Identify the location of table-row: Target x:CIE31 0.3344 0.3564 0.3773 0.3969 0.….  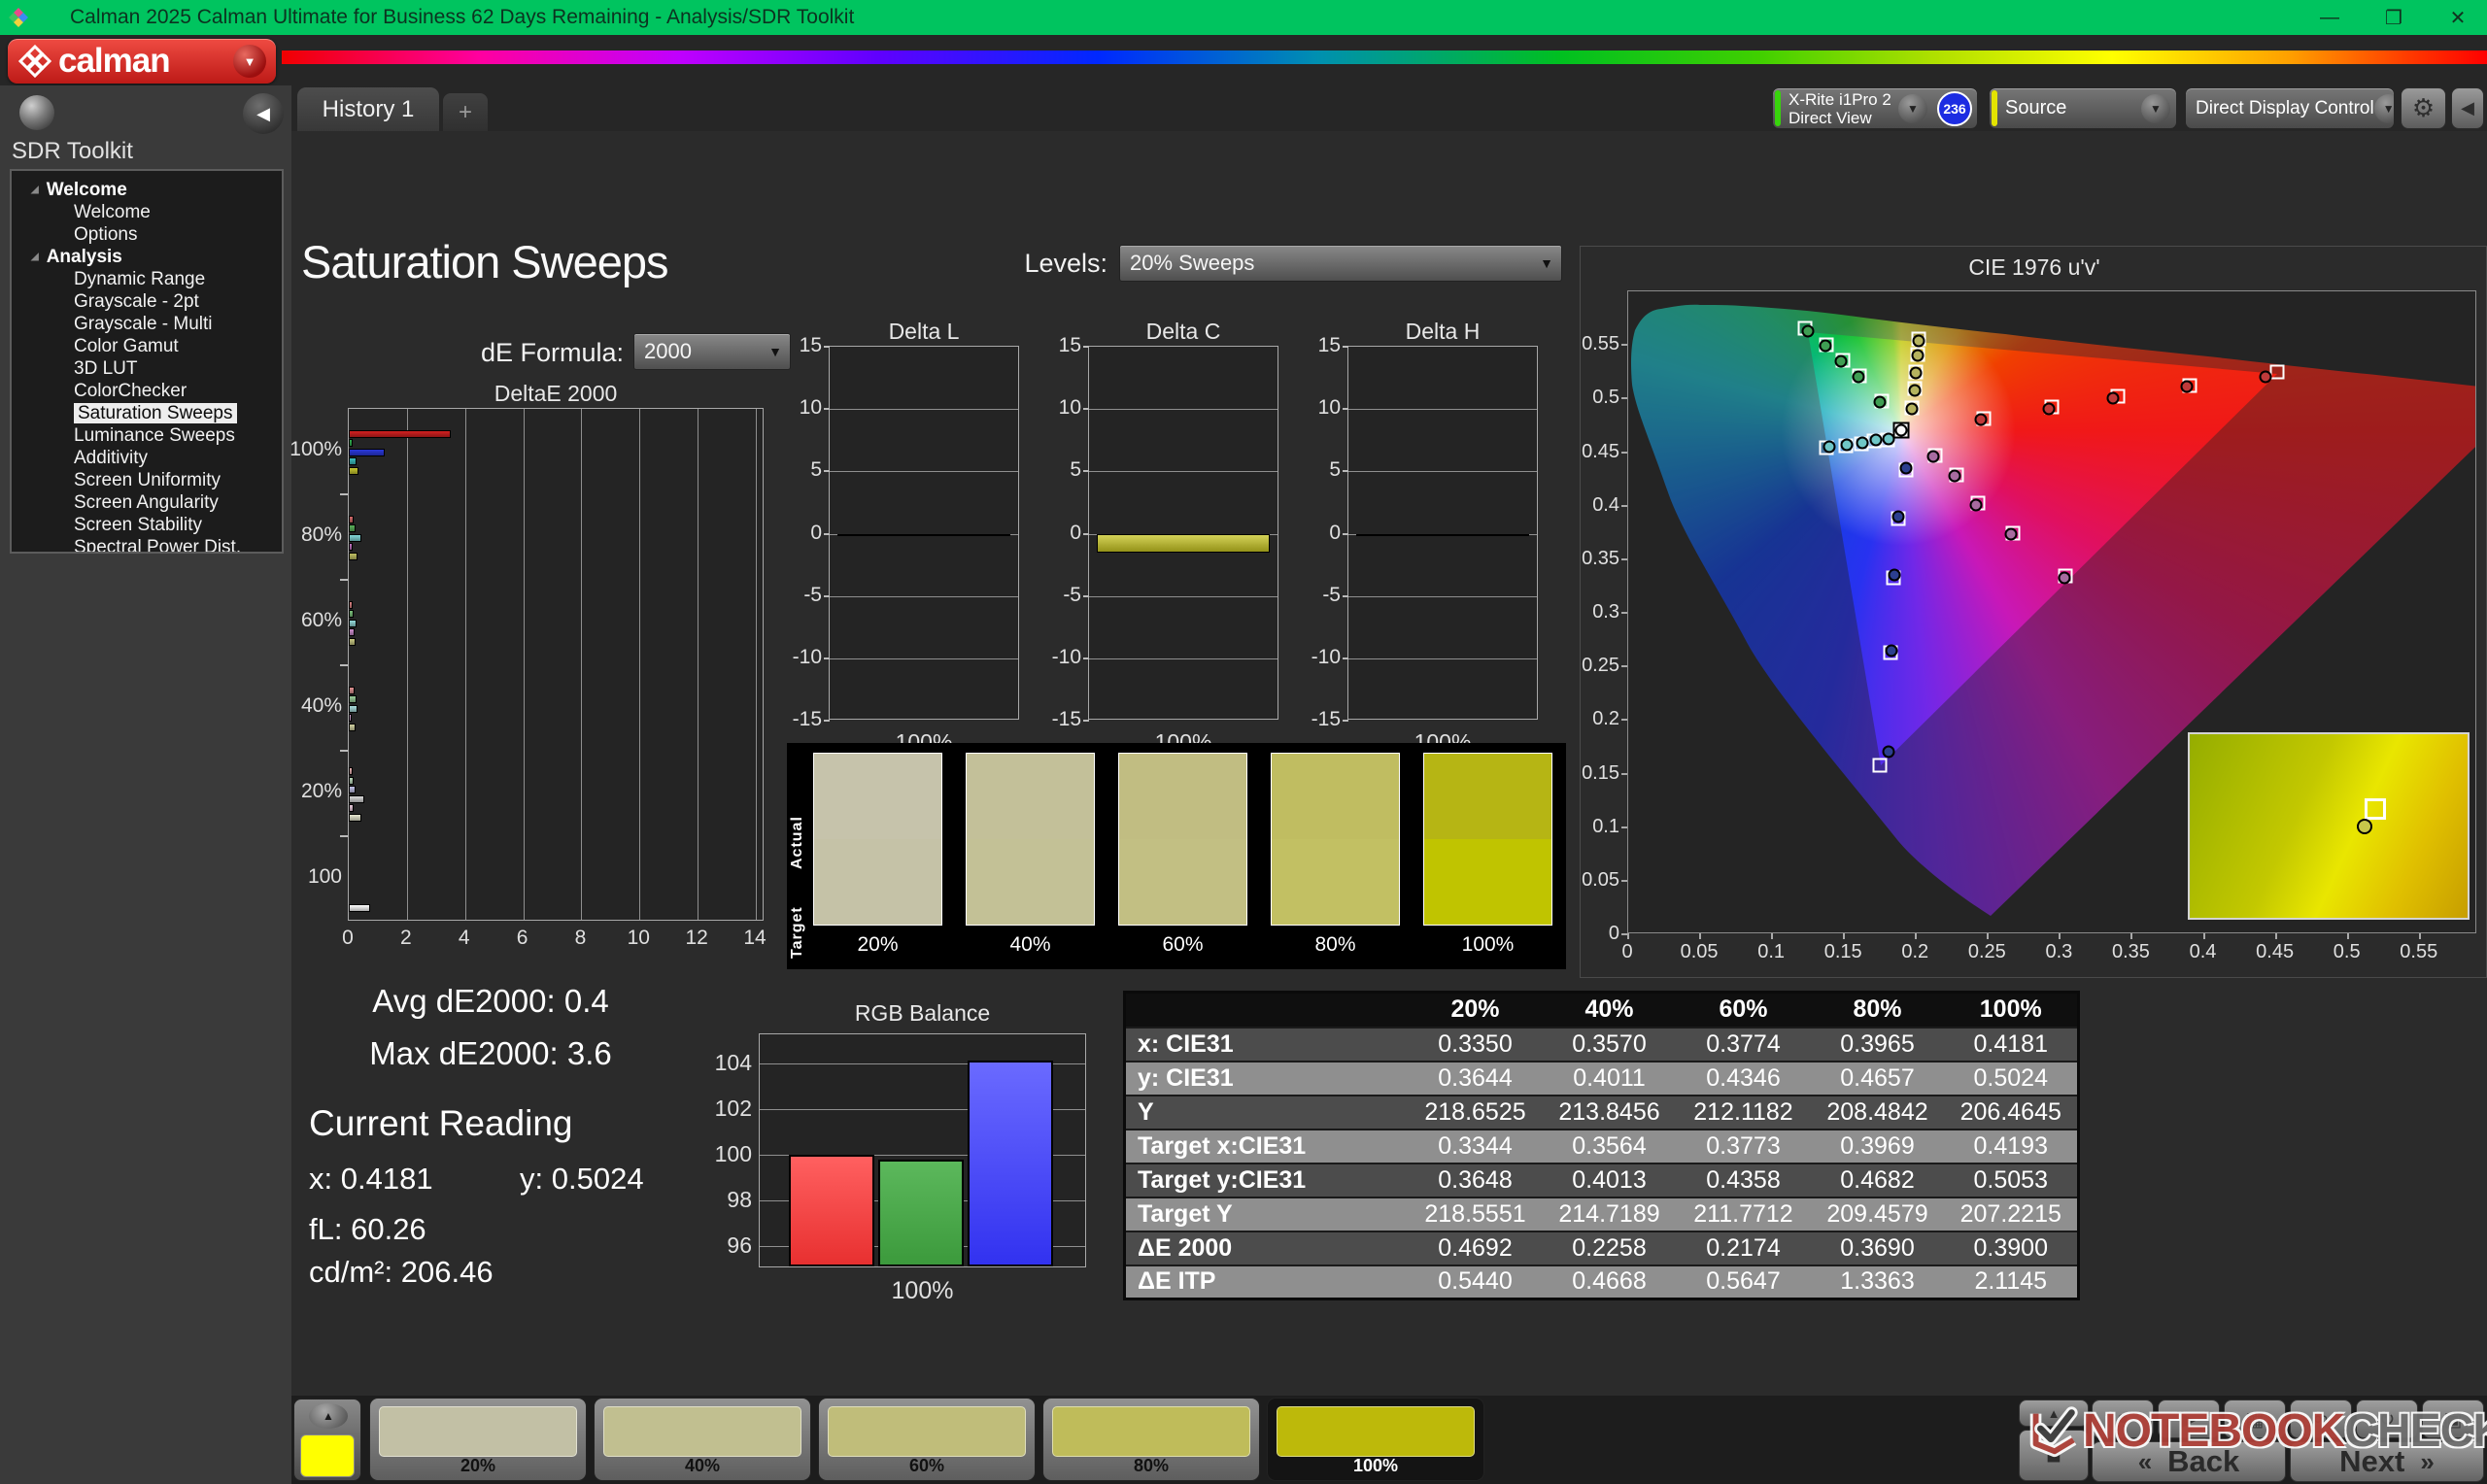
(1601, 1146).